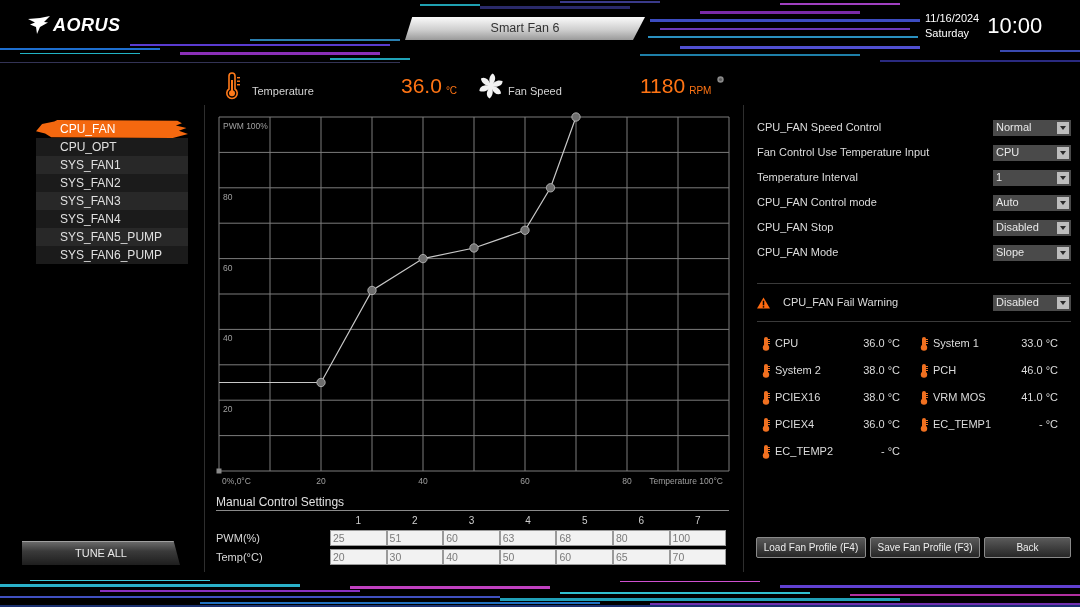 This screenshot has height=607, width=1080. I want to click on fan-list-item: SYS_FAN2, so click(112, 183).